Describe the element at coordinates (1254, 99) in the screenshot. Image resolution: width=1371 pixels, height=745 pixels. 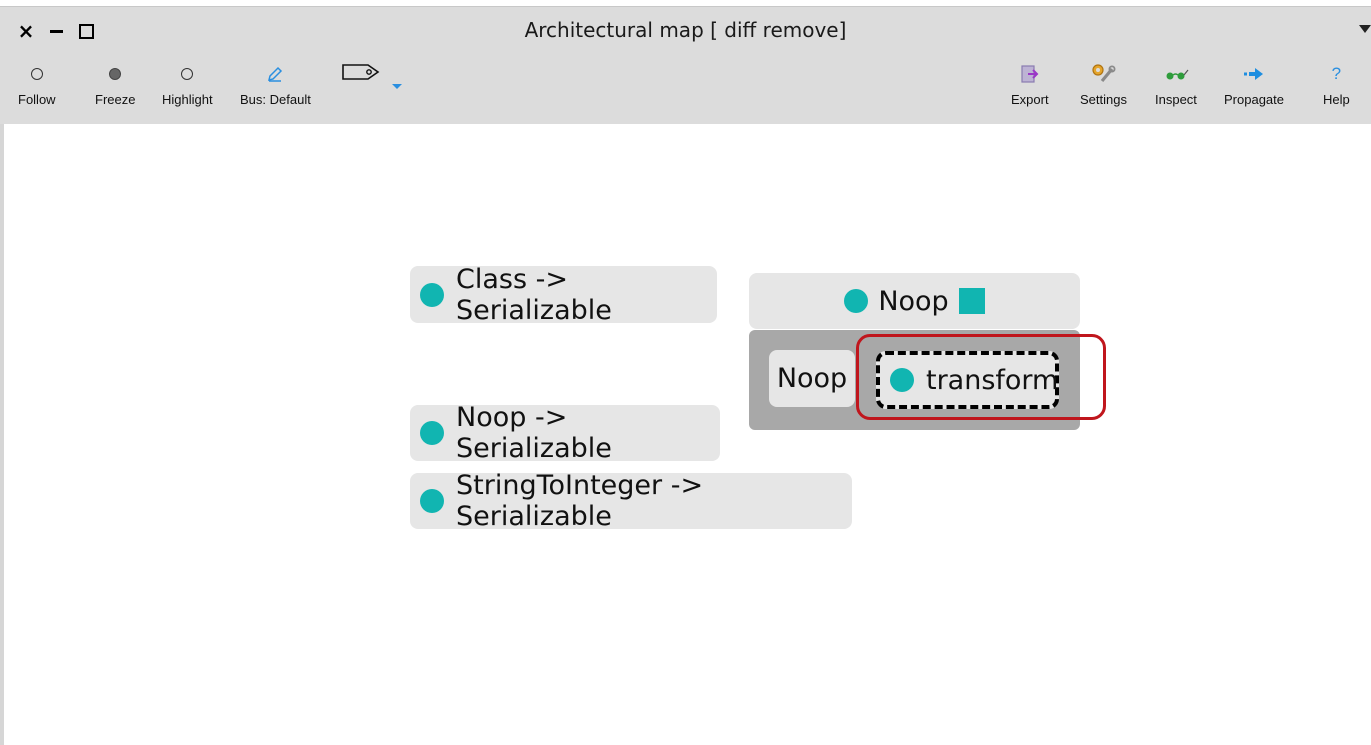
I see `propagate-label: Propagate` at that location.